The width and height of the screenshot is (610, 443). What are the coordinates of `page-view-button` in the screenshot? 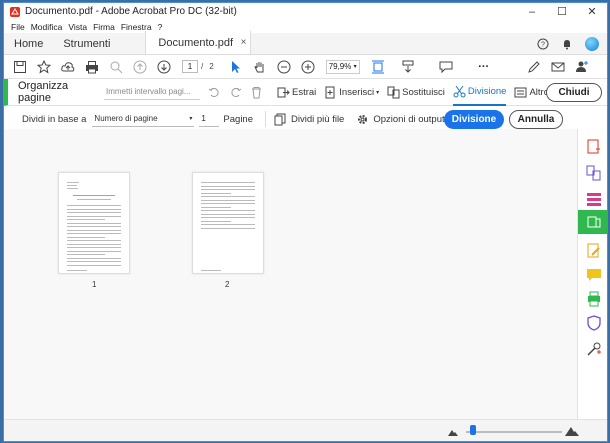 It's located at (378, 67).